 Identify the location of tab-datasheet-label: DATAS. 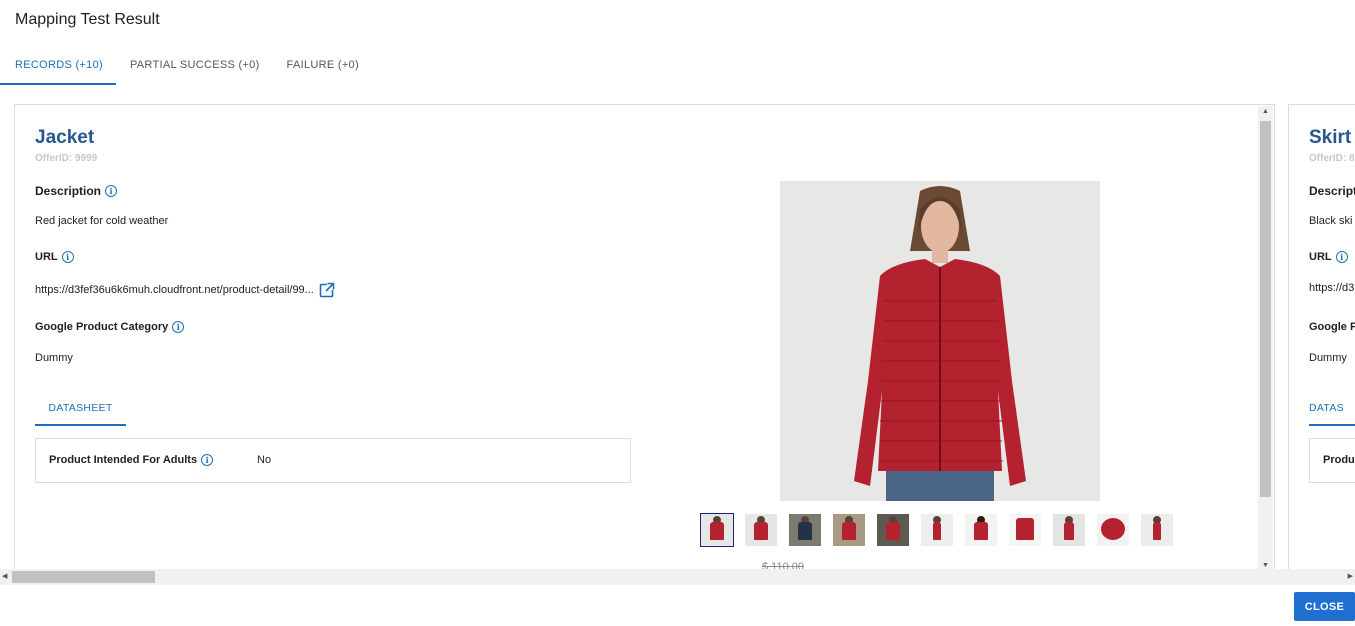
(1326, 408).